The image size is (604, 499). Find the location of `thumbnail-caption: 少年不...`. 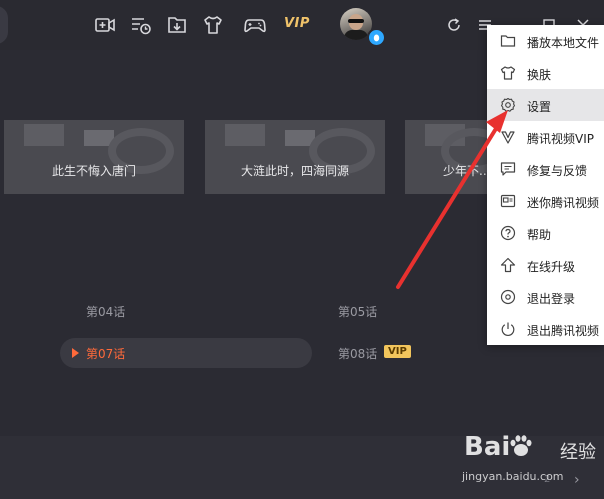

thumbnail-caption: 少年不... is located at coordinates (465, 171).